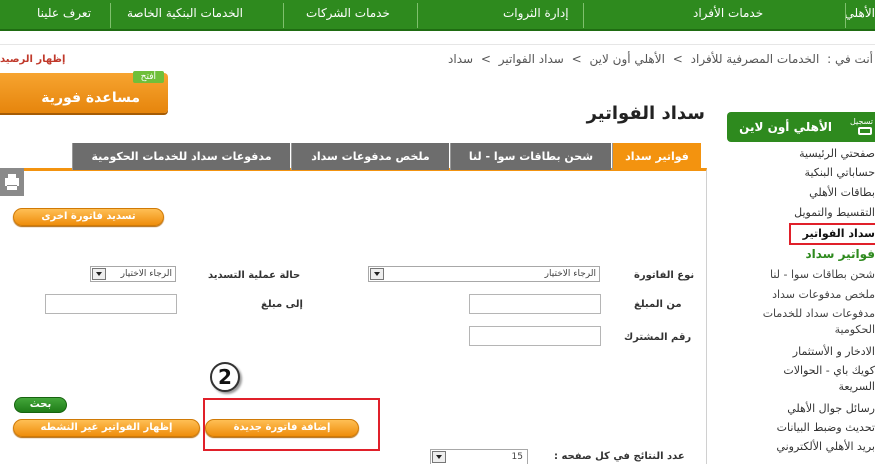 The image size is (875, 464). What do you see at coordinates (656, 156) in the screenshot?
I see `tab-sadad-bills: فواتير سداد` at bounding box center [656, 156].